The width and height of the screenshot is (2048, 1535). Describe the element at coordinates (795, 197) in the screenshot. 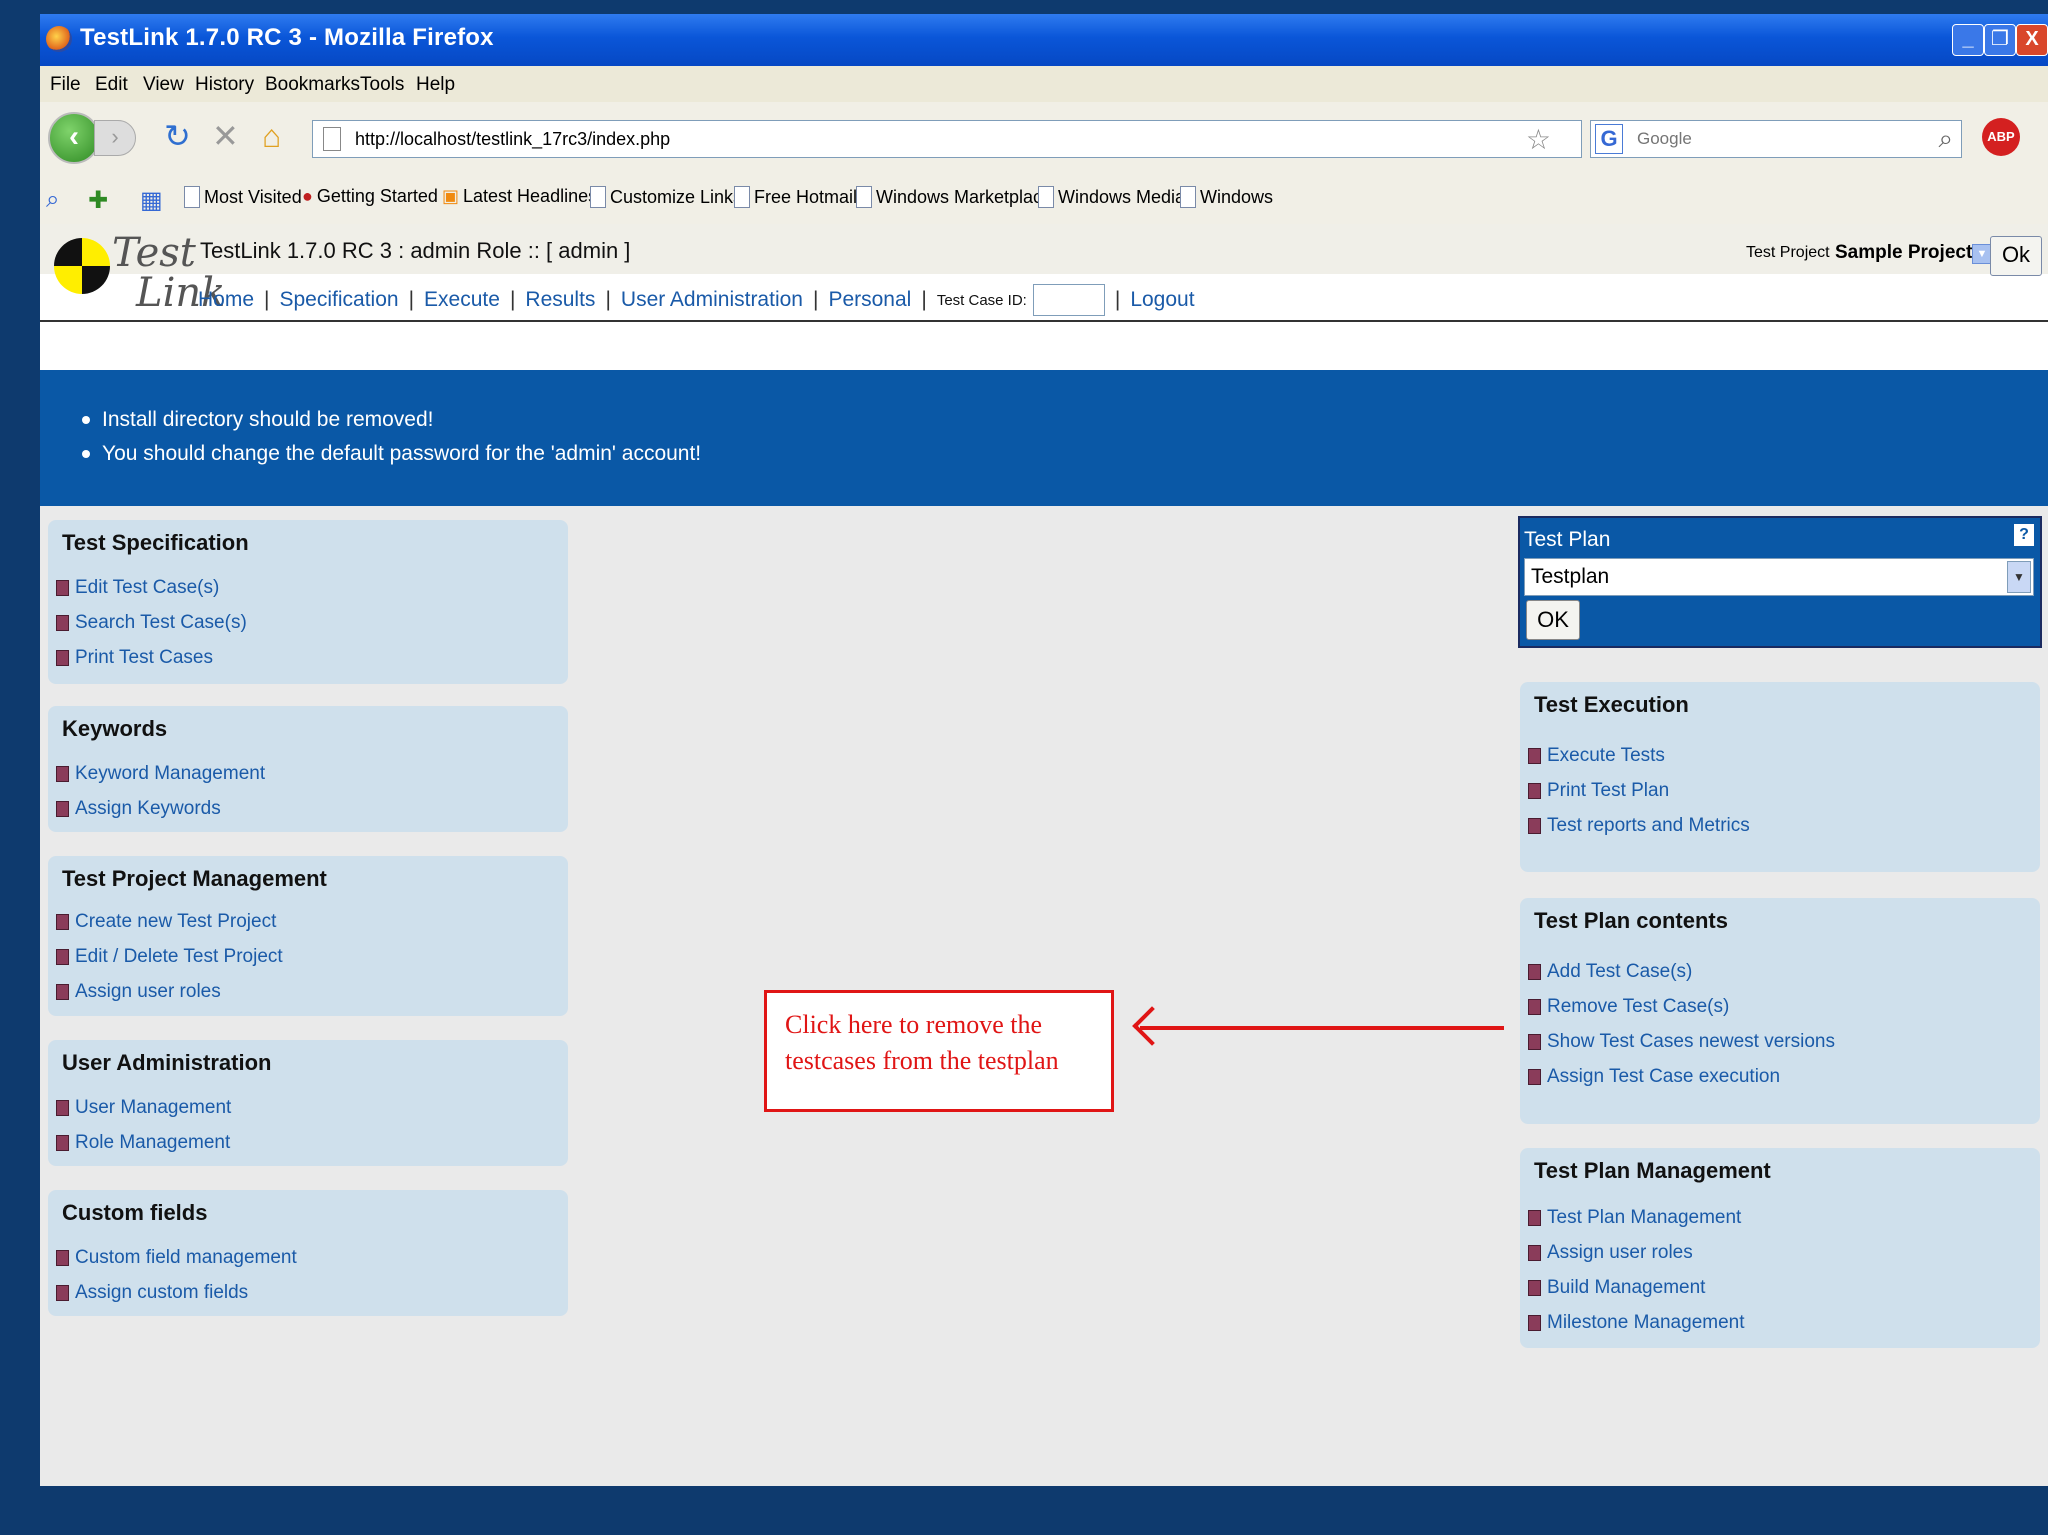

I see `bookmark-free-hotmail: Free Hotmail` at that location.